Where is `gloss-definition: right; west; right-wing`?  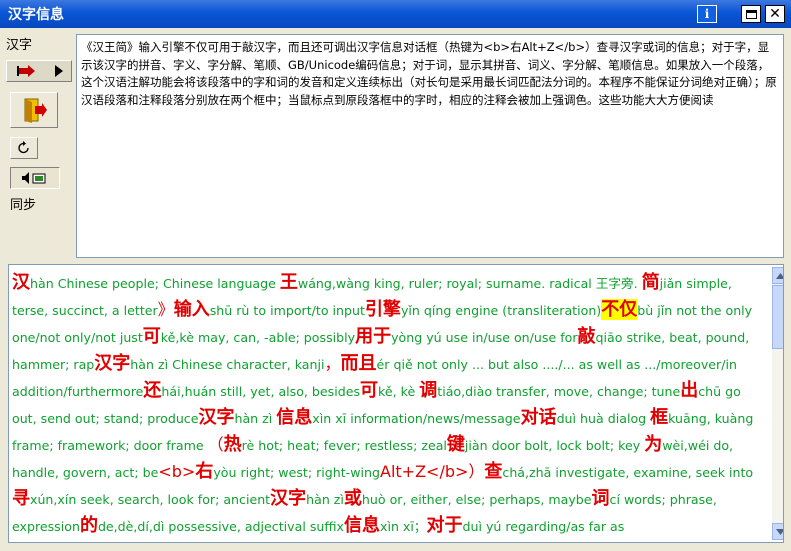
gloss-definition: right; west; right-wing is located at coordinates (308, 472).